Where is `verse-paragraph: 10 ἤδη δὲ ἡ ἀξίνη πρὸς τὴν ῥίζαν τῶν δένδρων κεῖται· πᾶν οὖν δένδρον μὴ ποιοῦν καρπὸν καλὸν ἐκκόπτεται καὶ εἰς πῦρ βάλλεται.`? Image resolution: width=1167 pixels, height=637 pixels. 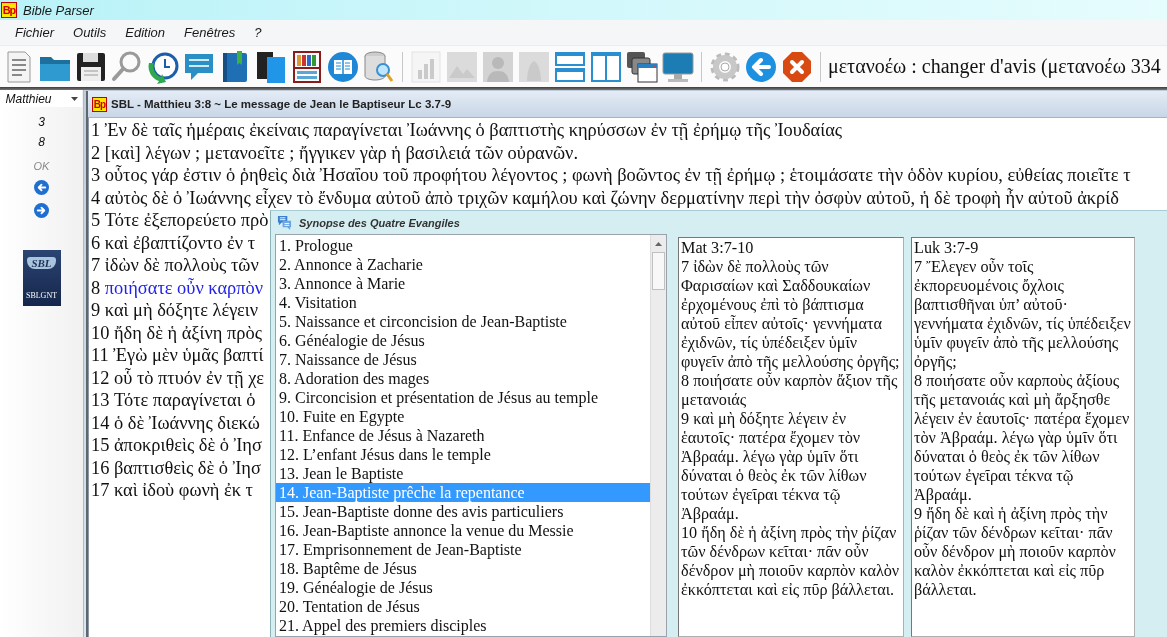
verse-paragraph: 10 ἤδη δὲ ἡ ἀξίνη πρὸς τὴν ῥίζαν τῶν δένδρων κεῖται· πᾶν οὖν δένδρον μὴ ποιοῦν καρπὸν καλὸν ἐκκόπτεται καὶ εἰς πῦρ βάλλεται. is located at coordinates (791, 562).